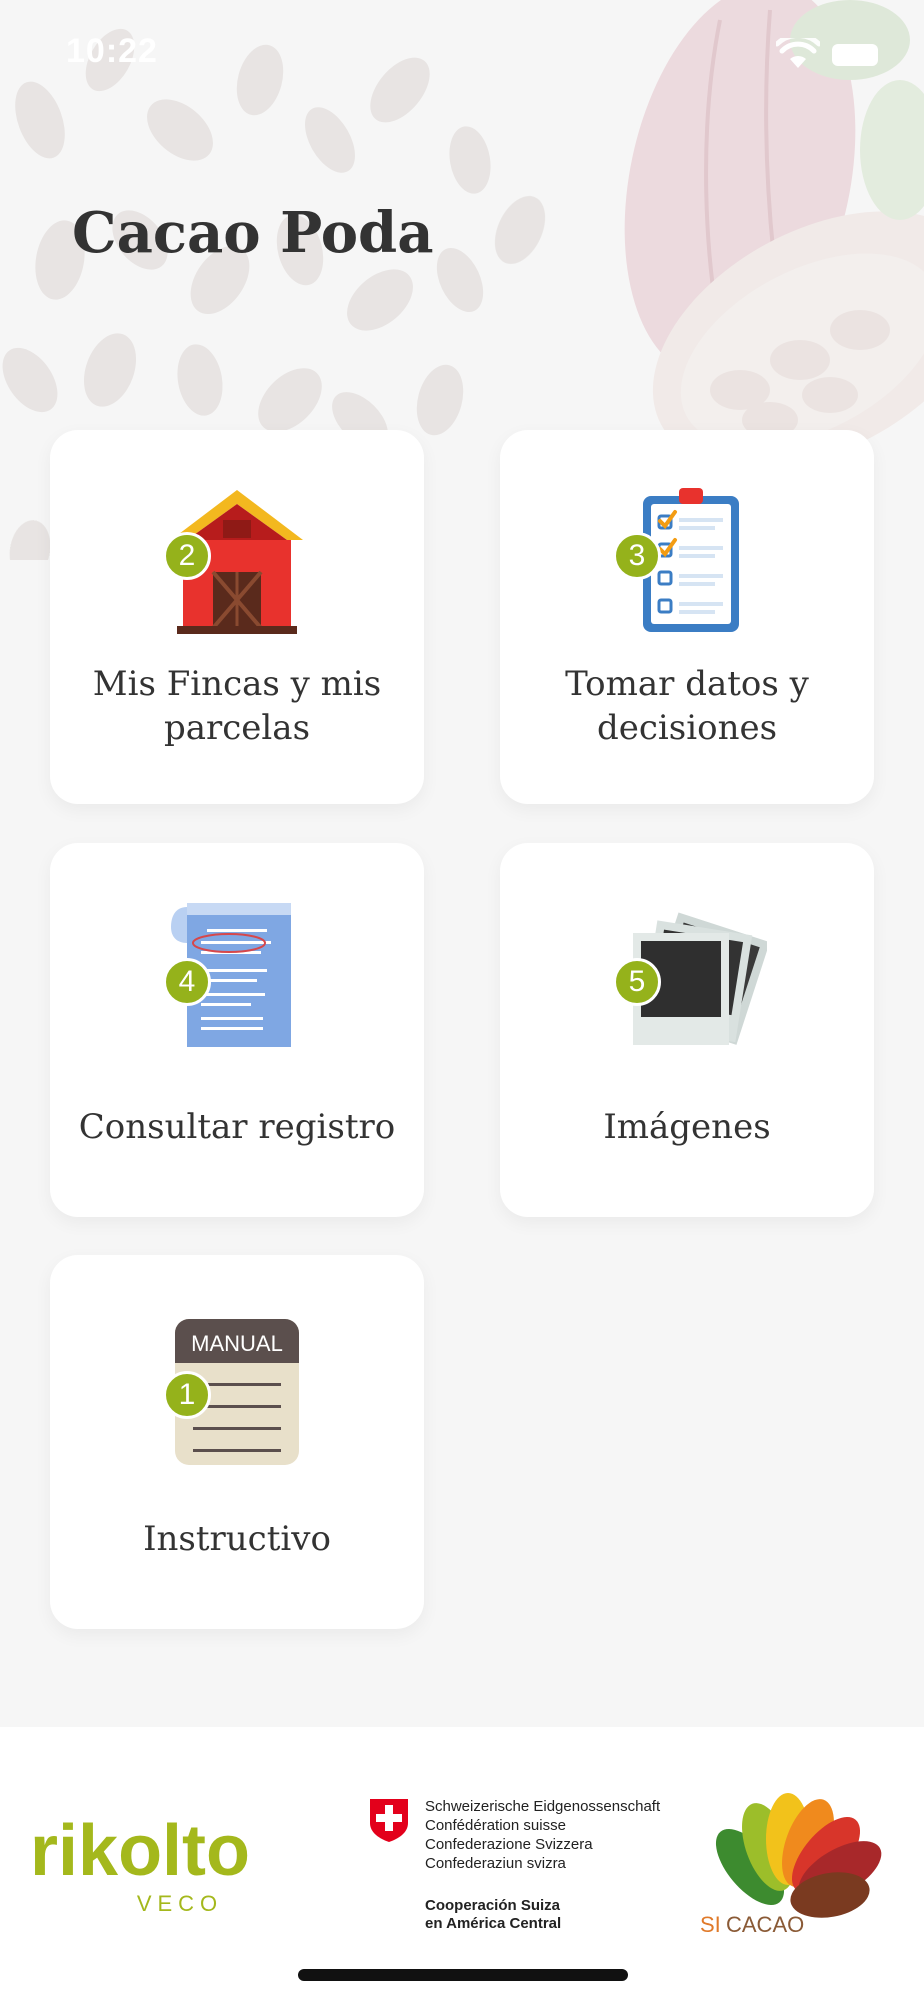  What do you see at coordinates (687, 706) in the screenshot?
I see `card-label: Tomar datos y decisiones` at bounding box center [687, 706].